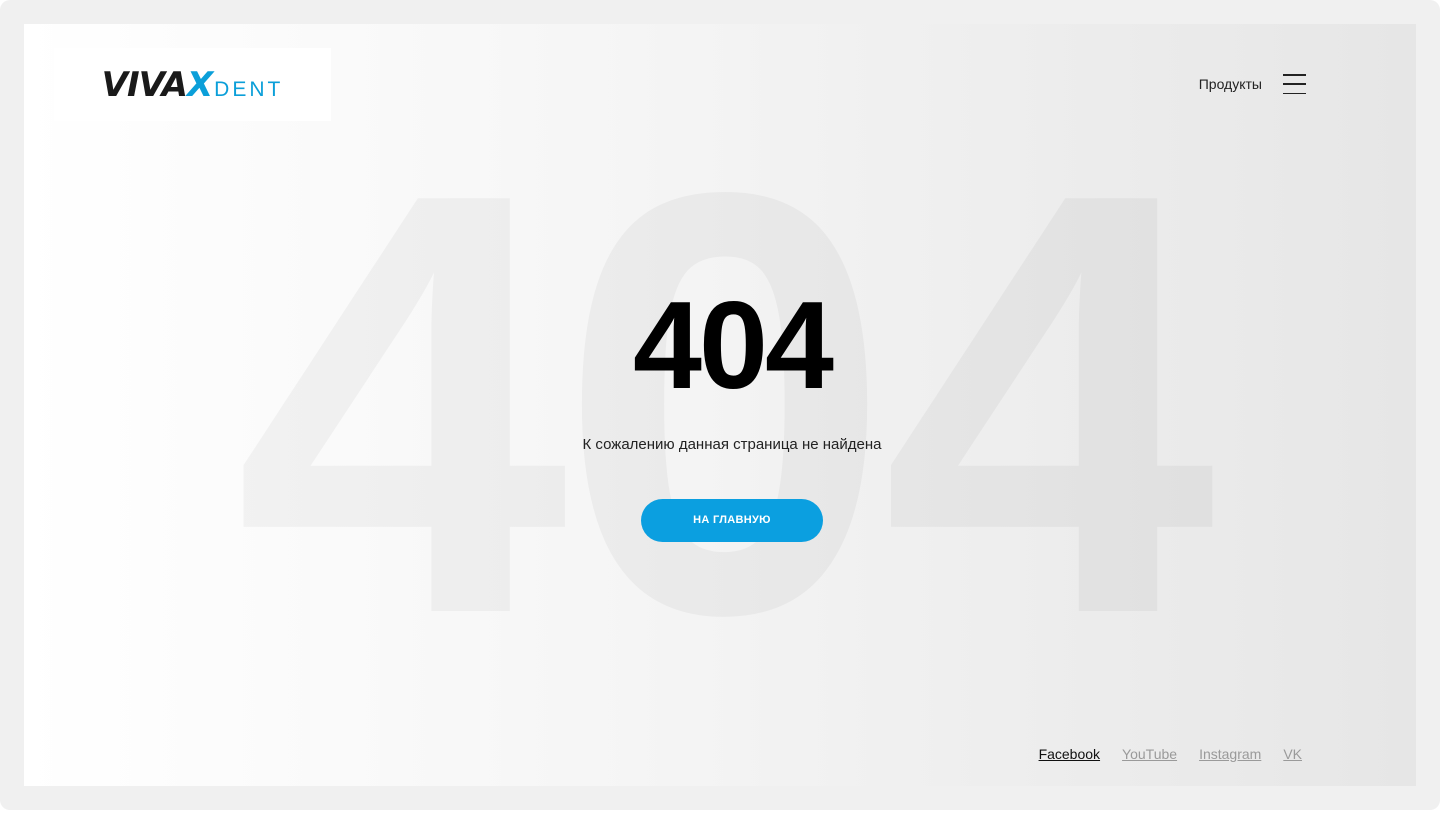  I want to click on logo-x-letter: X, so click(199, 84).